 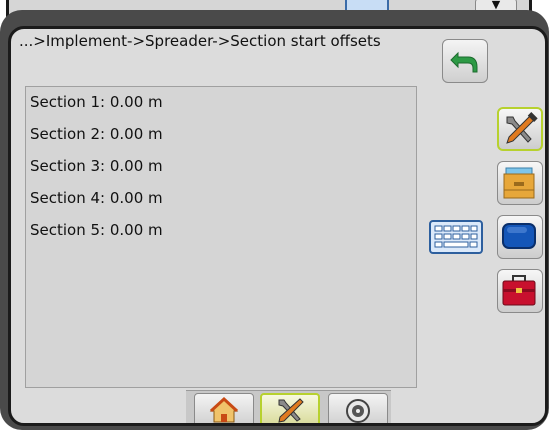 I want to click on tab-tools, so click(x=290, y=408).